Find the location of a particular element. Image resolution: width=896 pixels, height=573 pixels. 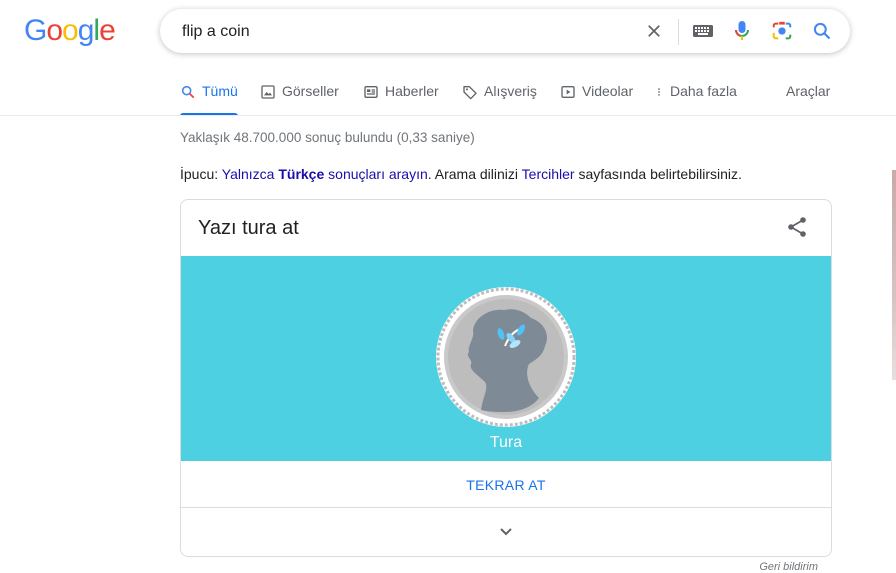

tools-label: Araçlar is located at coordinates (808, 91).